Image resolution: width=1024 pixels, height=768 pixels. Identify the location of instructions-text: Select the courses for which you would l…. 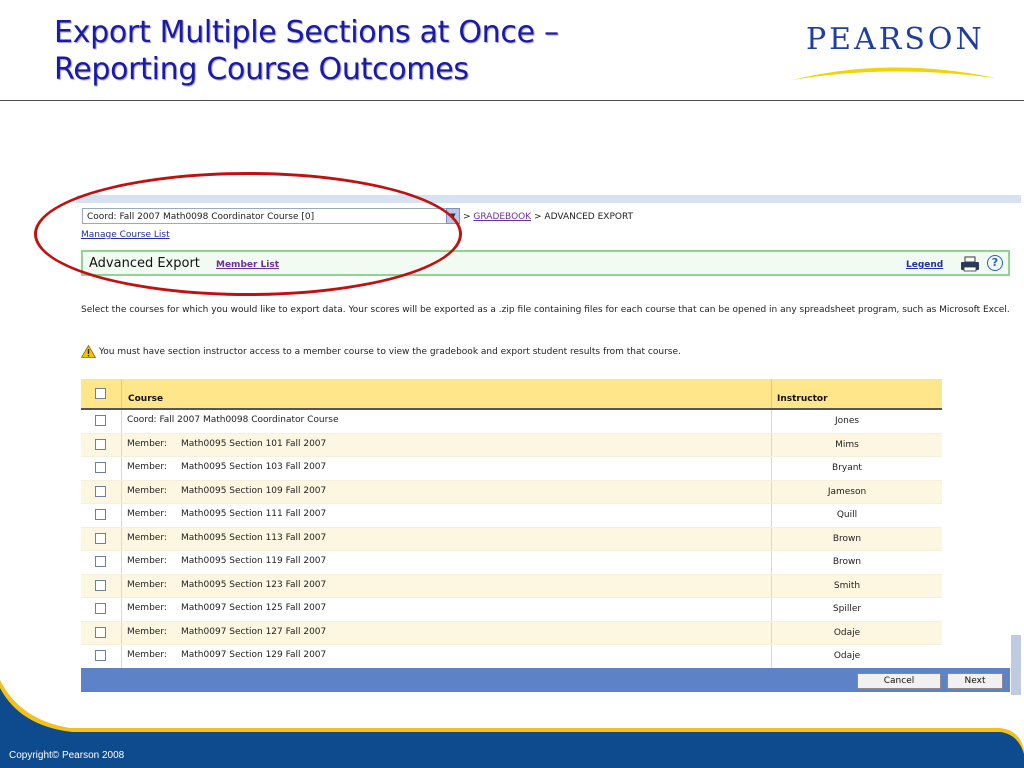
(545, 310).